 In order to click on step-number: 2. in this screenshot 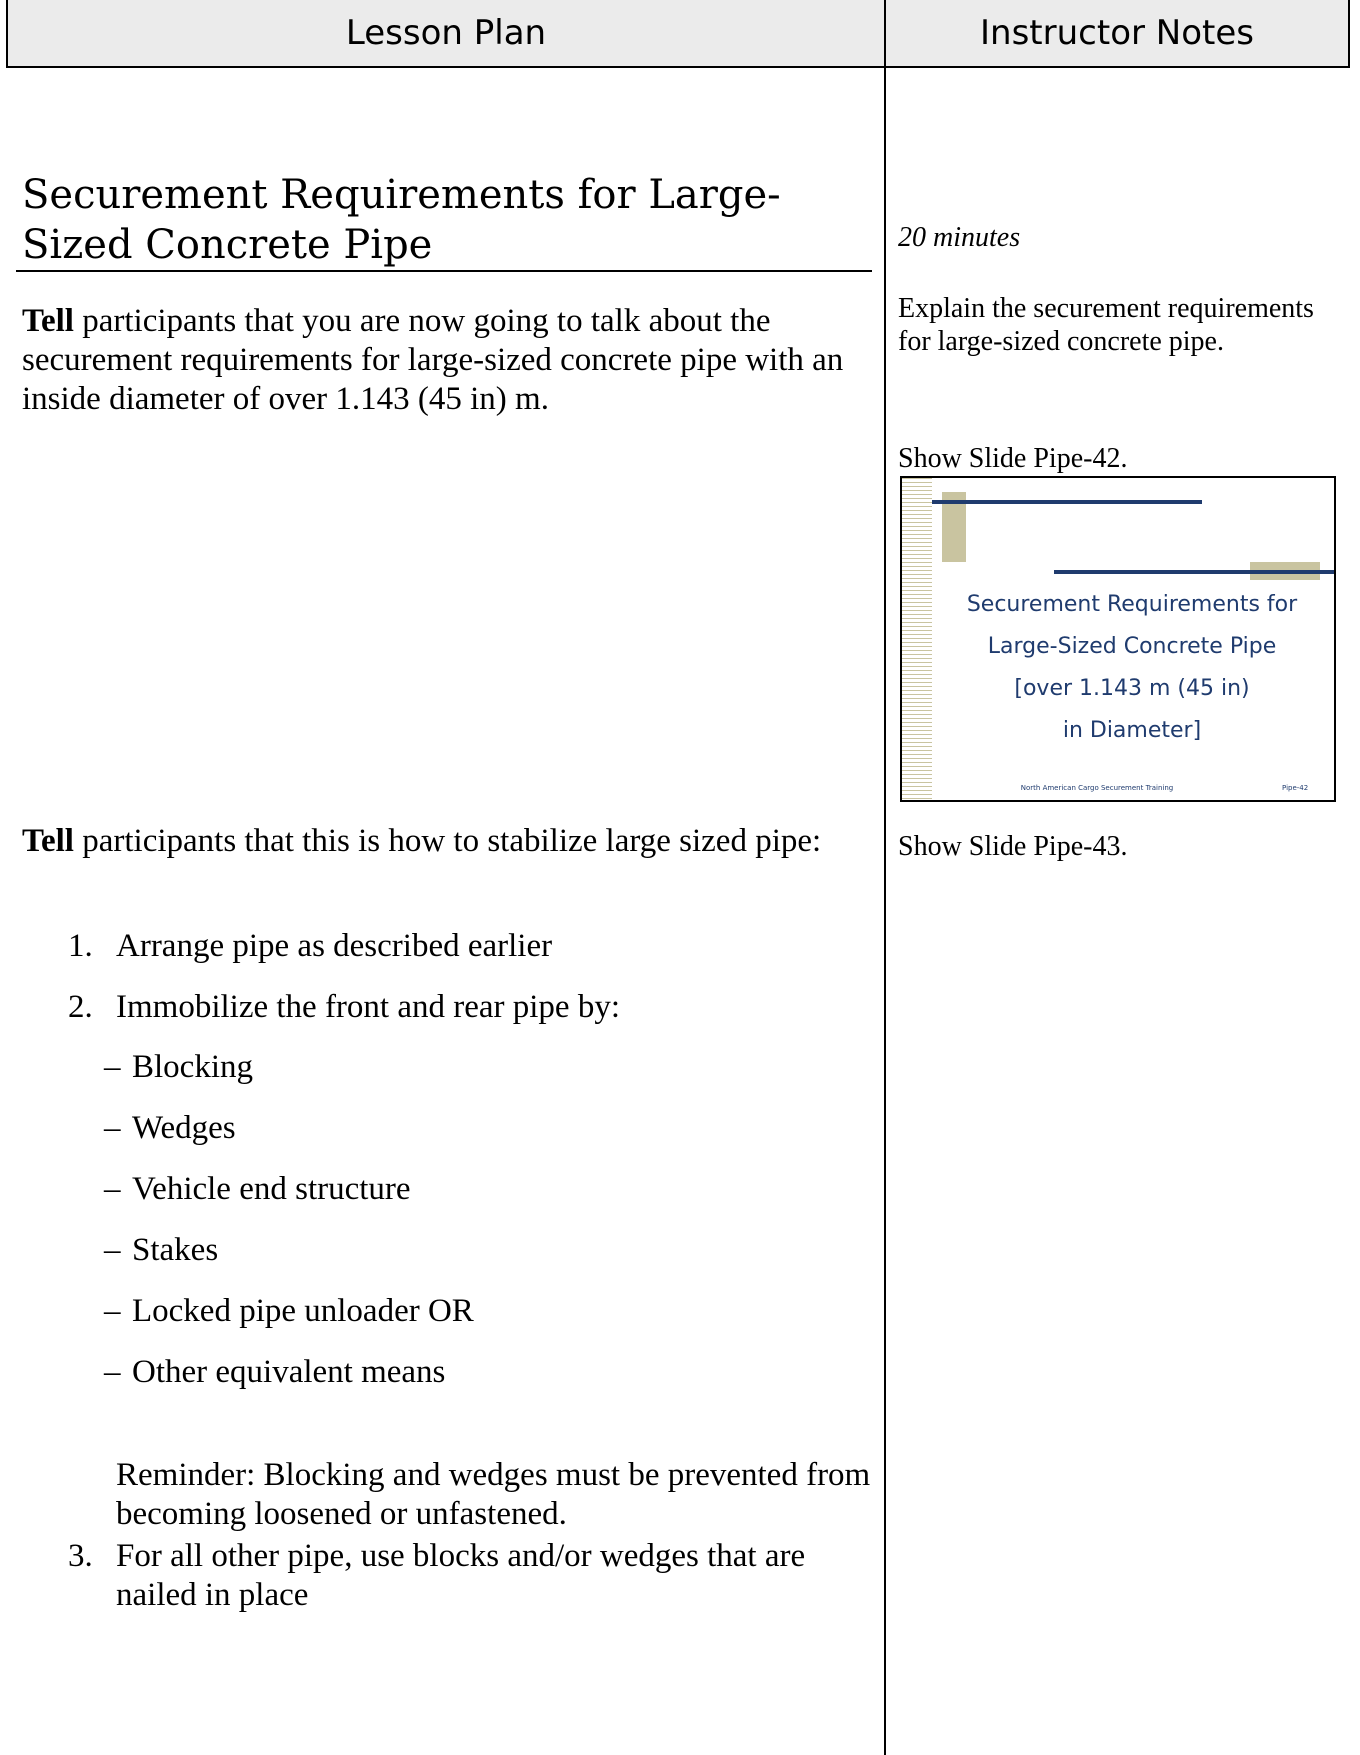, I will do `click(80, 1007)`.